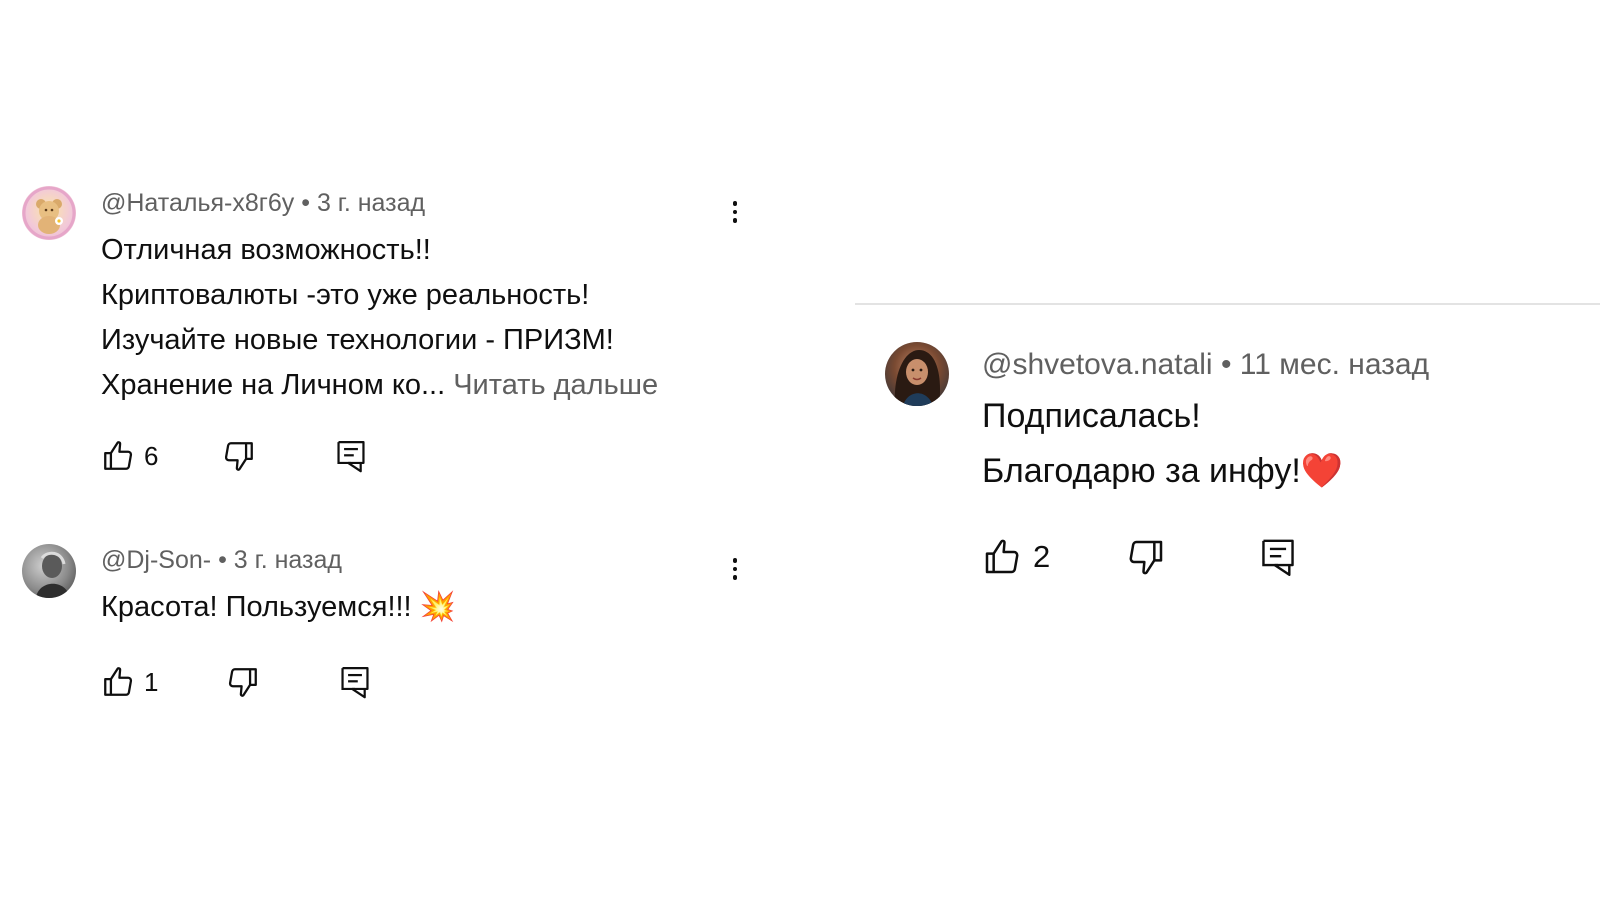 Image resolution: width=1600 pixels, height=900 pixels. I want to click on comment-line: Отличная возможность!!, so click(266, 250).